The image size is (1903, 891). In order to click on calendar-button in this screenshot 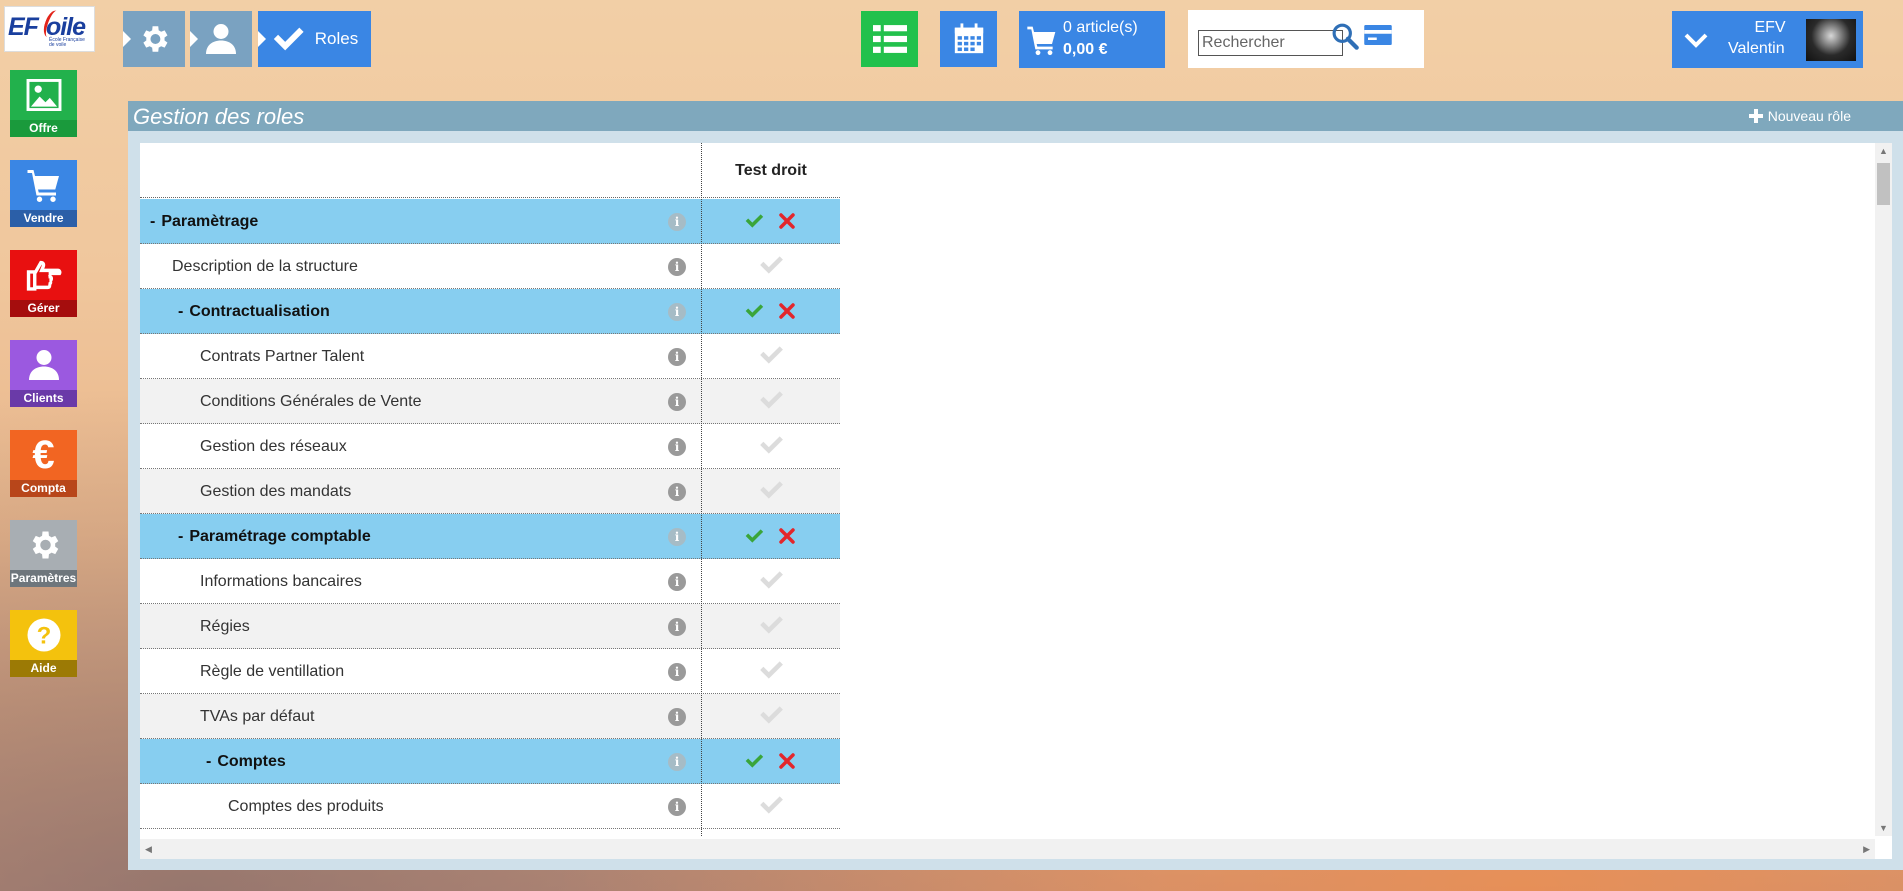, I will do `click(968, 39)`.